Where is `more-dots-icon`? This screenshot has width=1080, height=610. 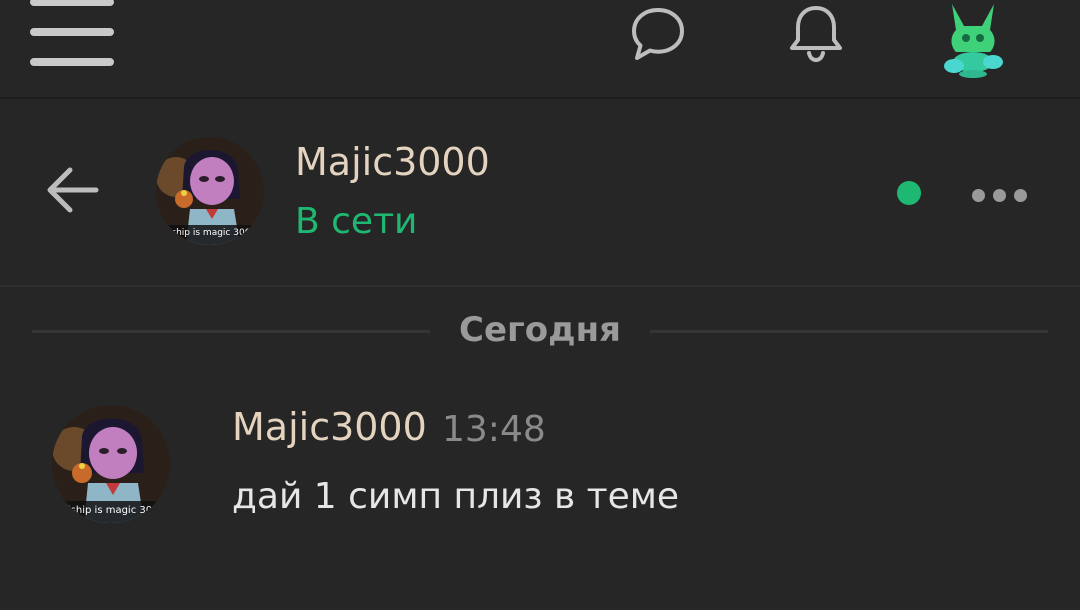 more-dots-icon is located at coordinates (999, 195).